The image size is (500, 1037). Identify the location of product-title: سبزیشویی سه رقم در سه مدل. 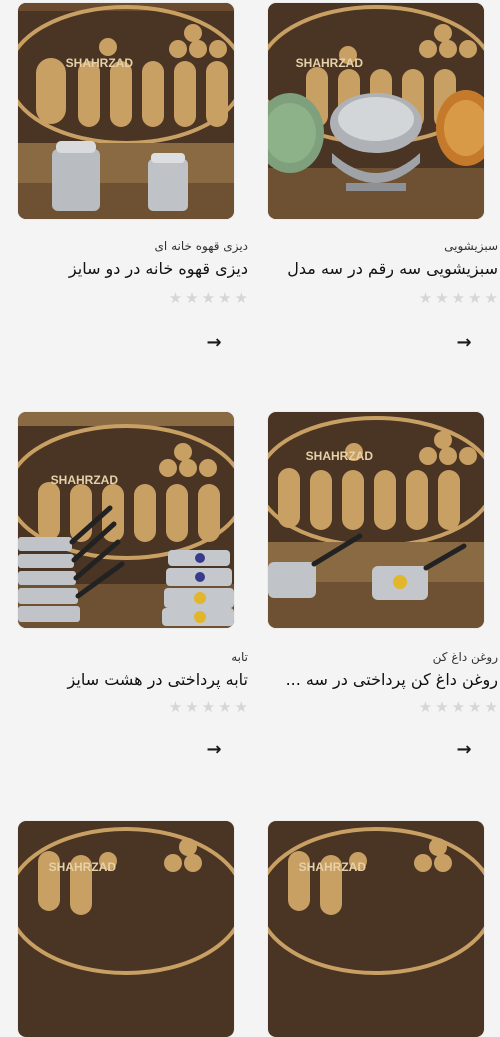
(383, 268).